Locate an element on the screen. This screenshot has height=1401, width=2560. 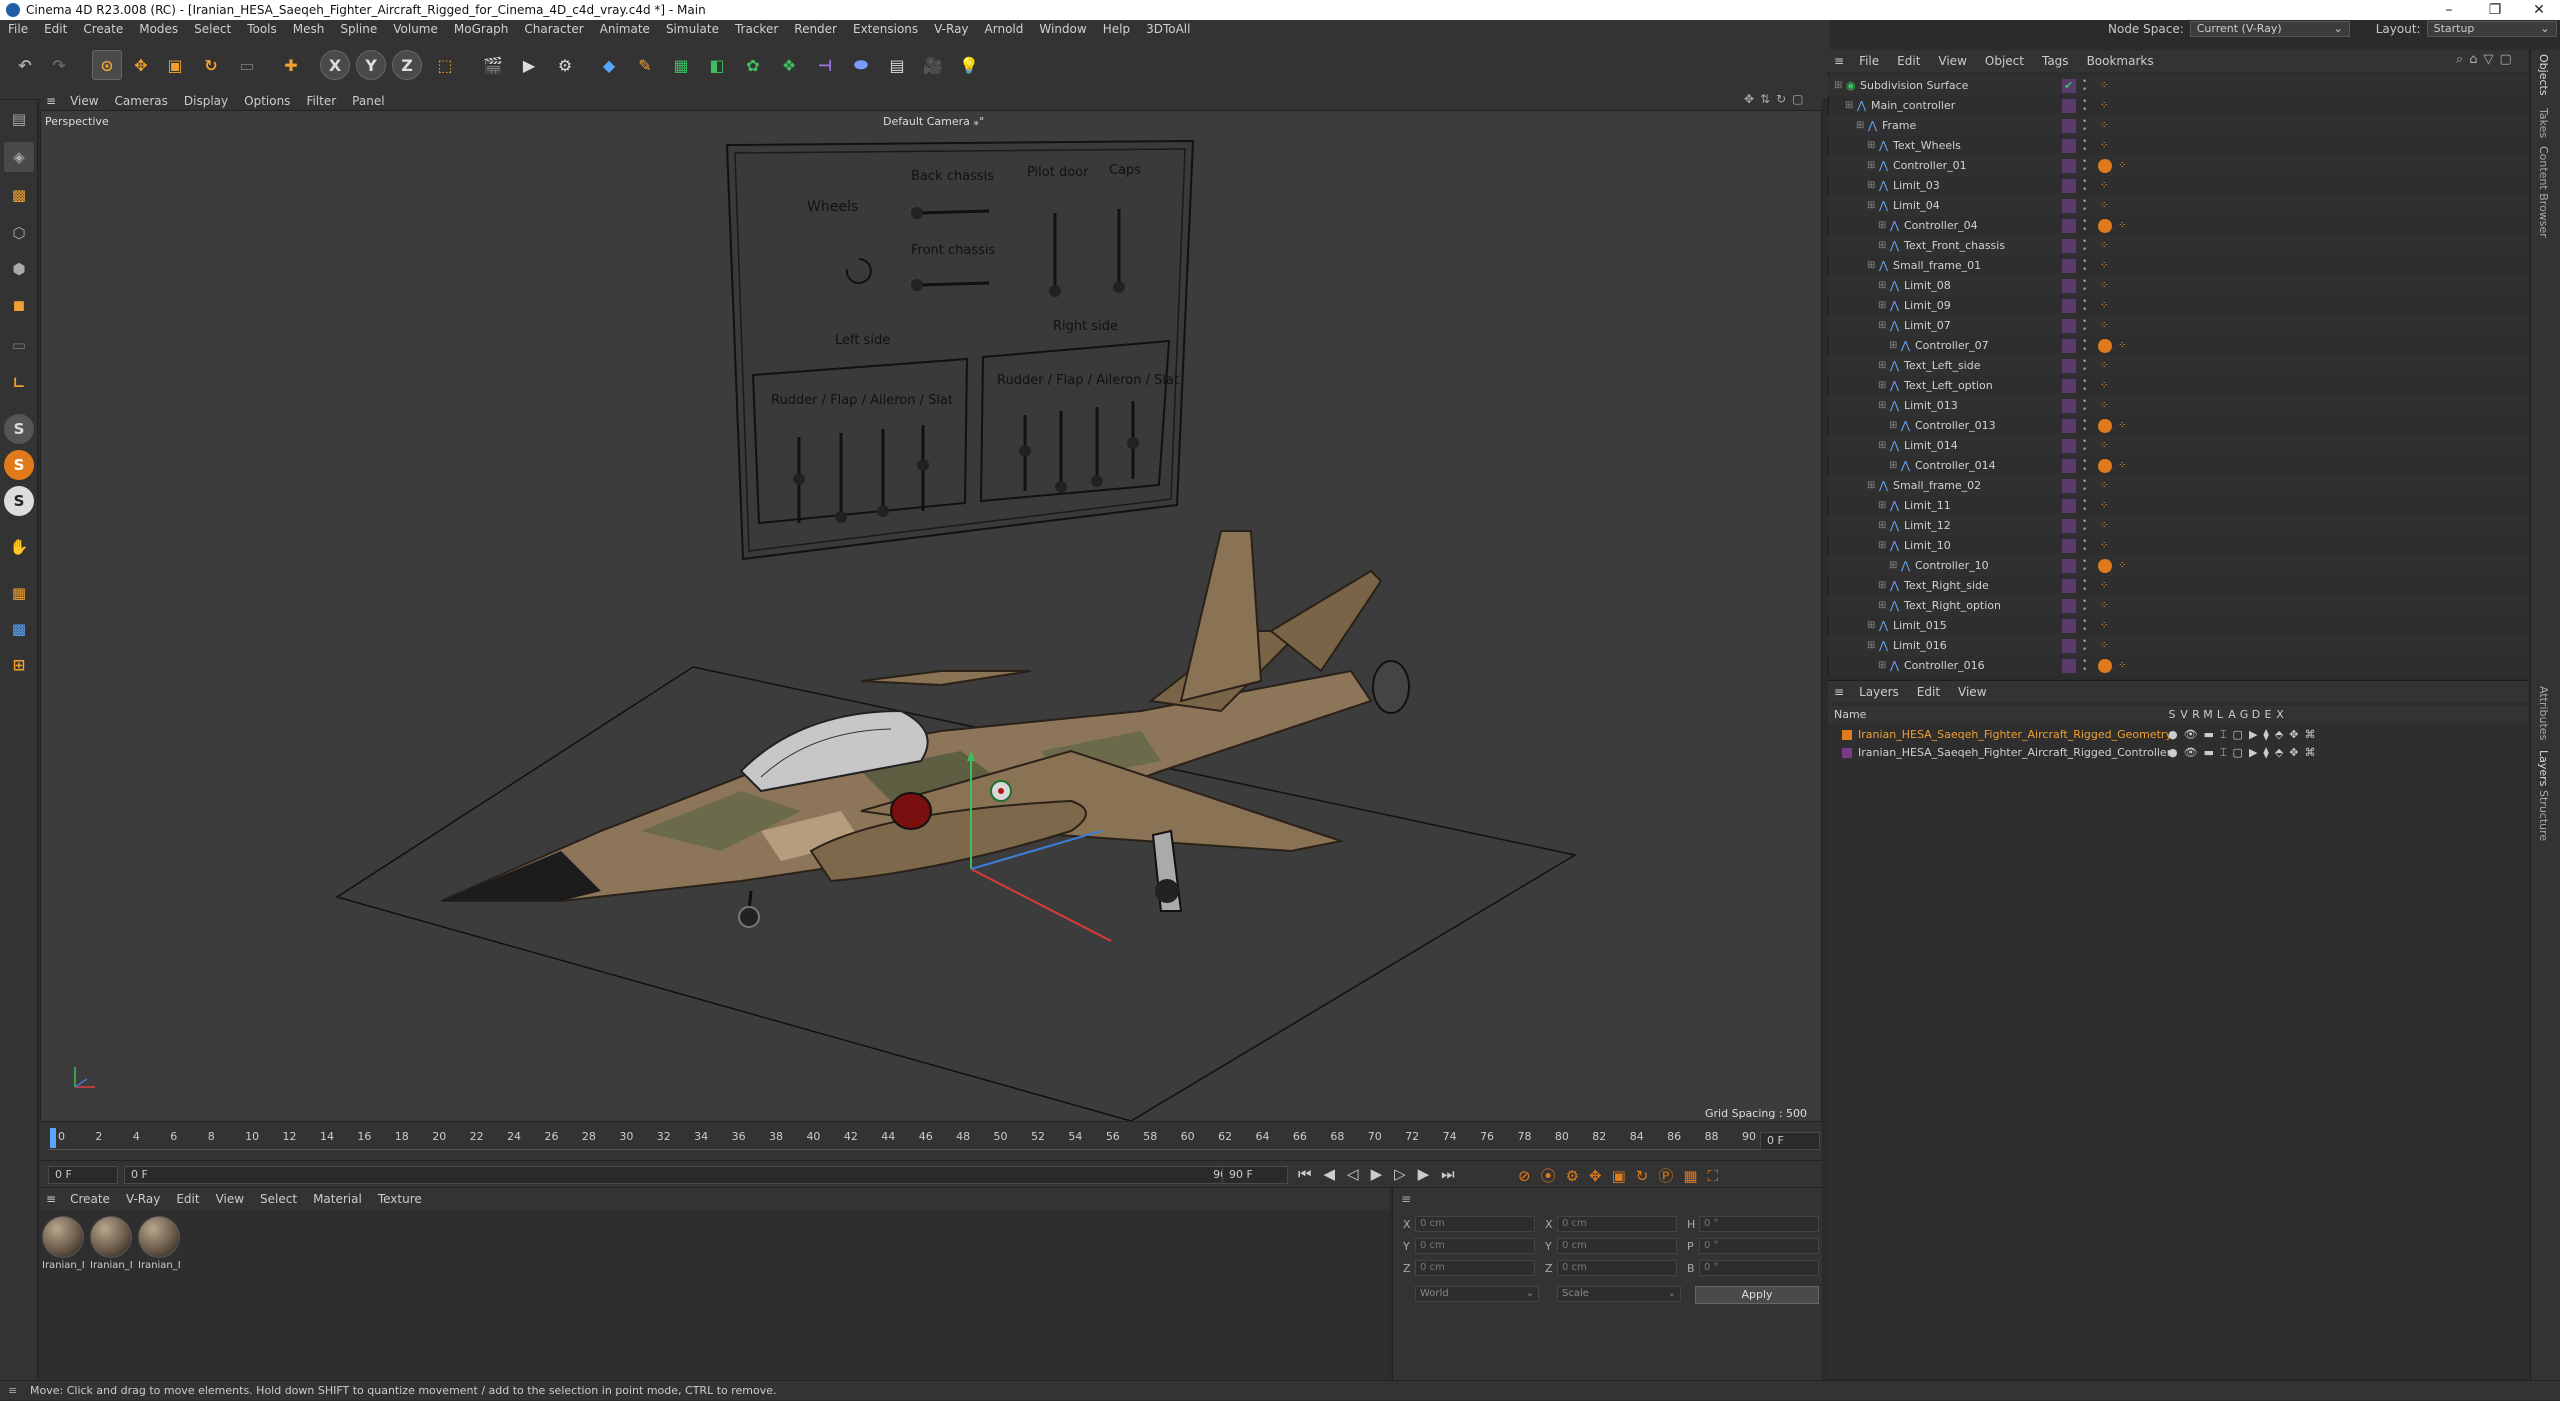
rot-b-field: 0 ° is located at coordinates (1759, 1268).